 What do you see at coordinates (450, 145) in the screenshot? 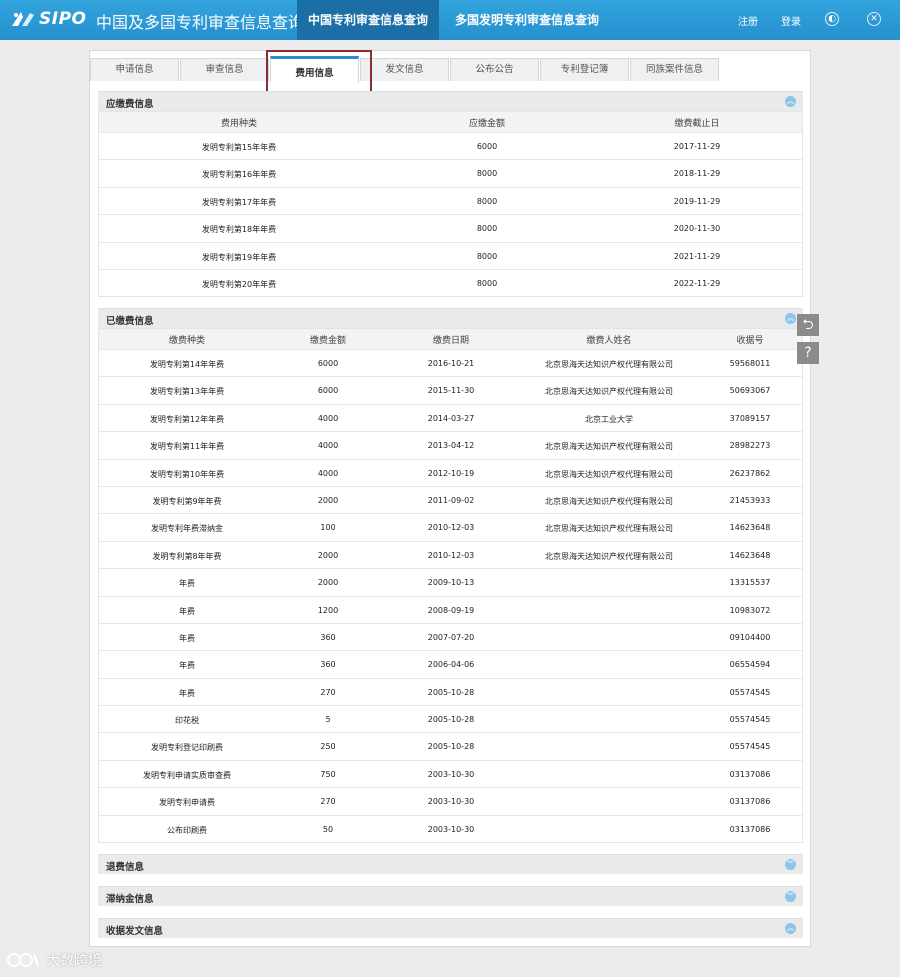
I see `table-row: 发明专利第15年年费 6000 2017-11-29` at bounding box center [450, 145].